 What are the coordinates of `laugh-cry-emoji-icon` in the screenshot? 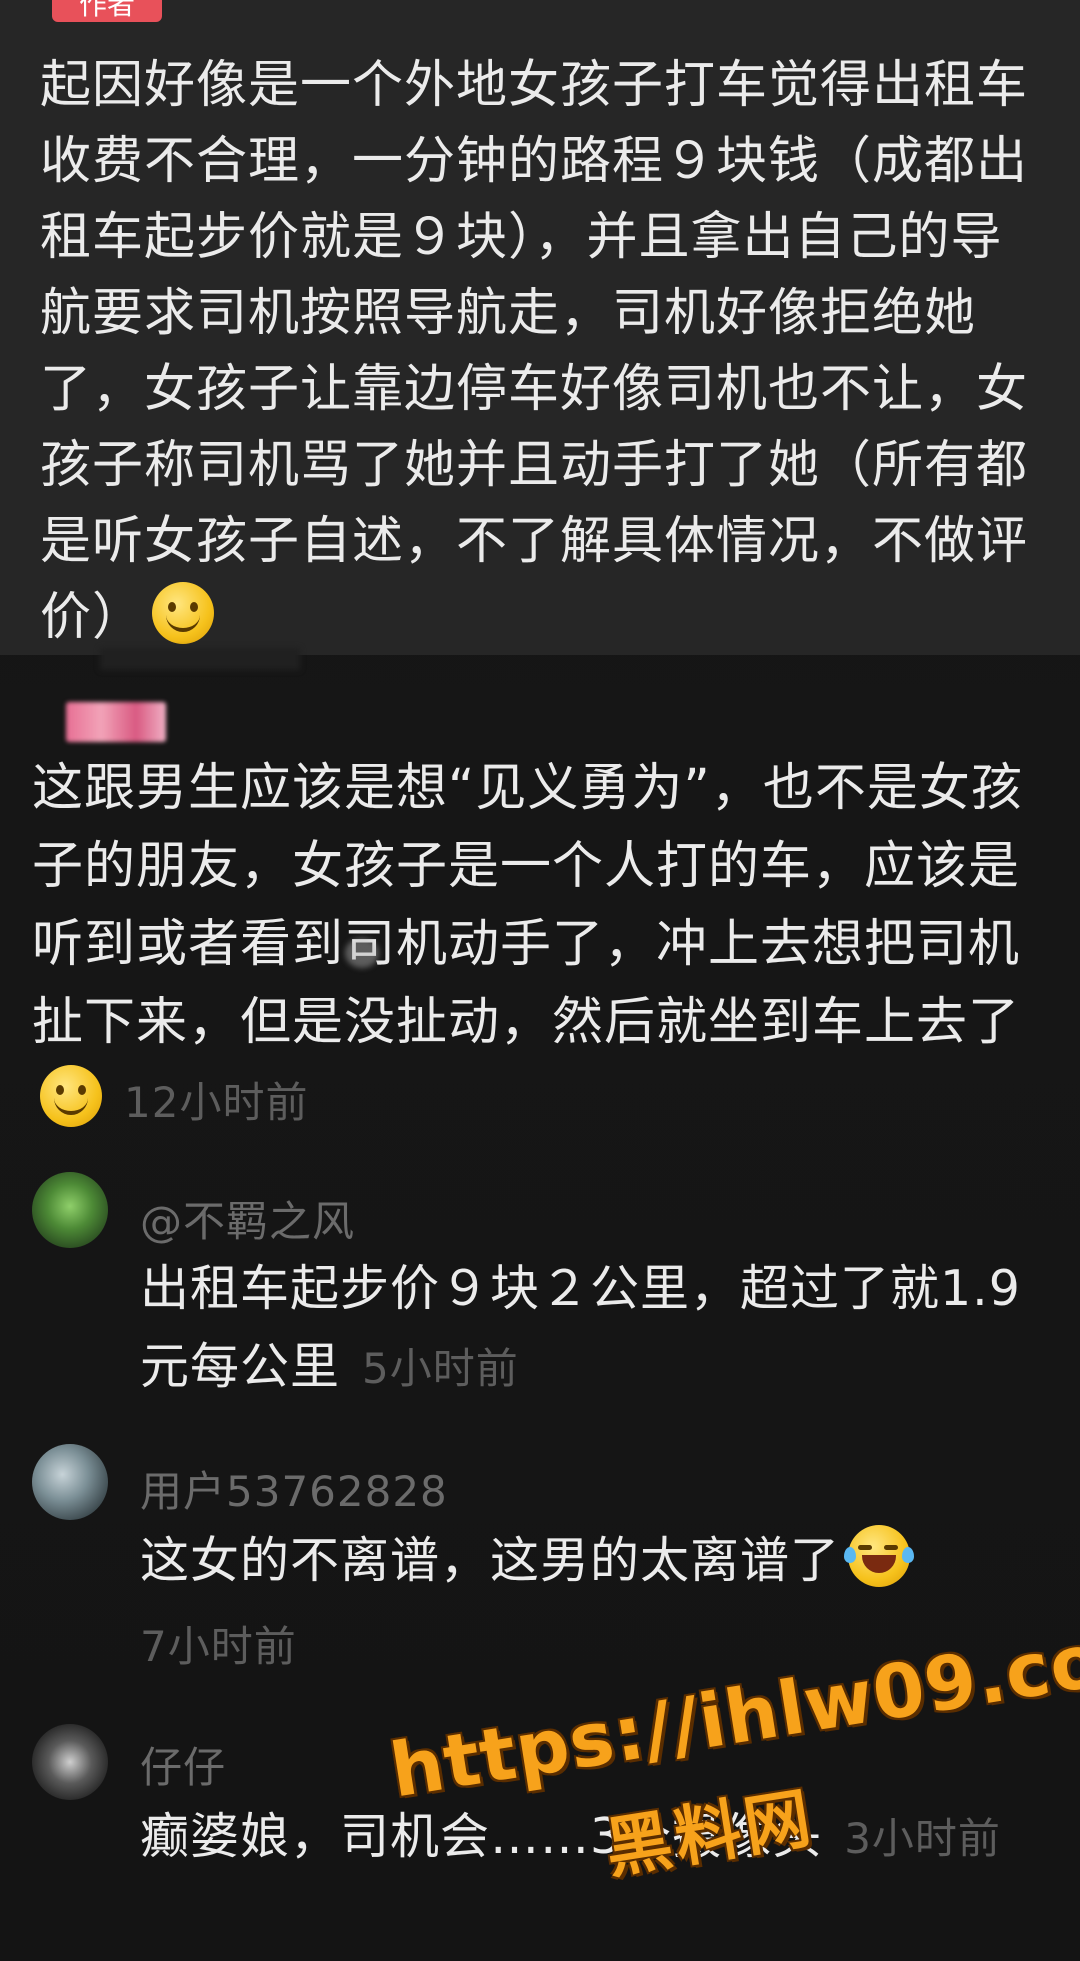 It's located at (879, 1556).